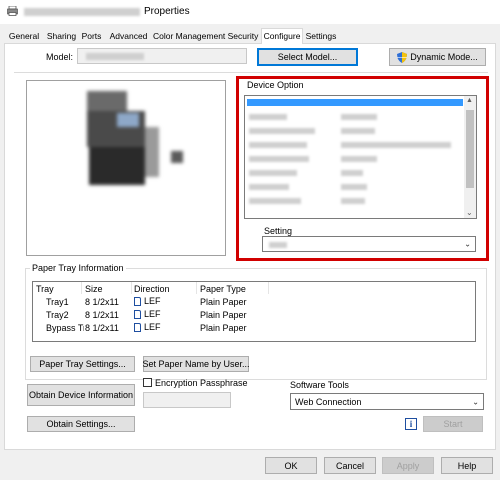  Describe the element at coordinates (201, 383) in the screenshot. I see `encryption-label: Encryption Passphrase` at that location.